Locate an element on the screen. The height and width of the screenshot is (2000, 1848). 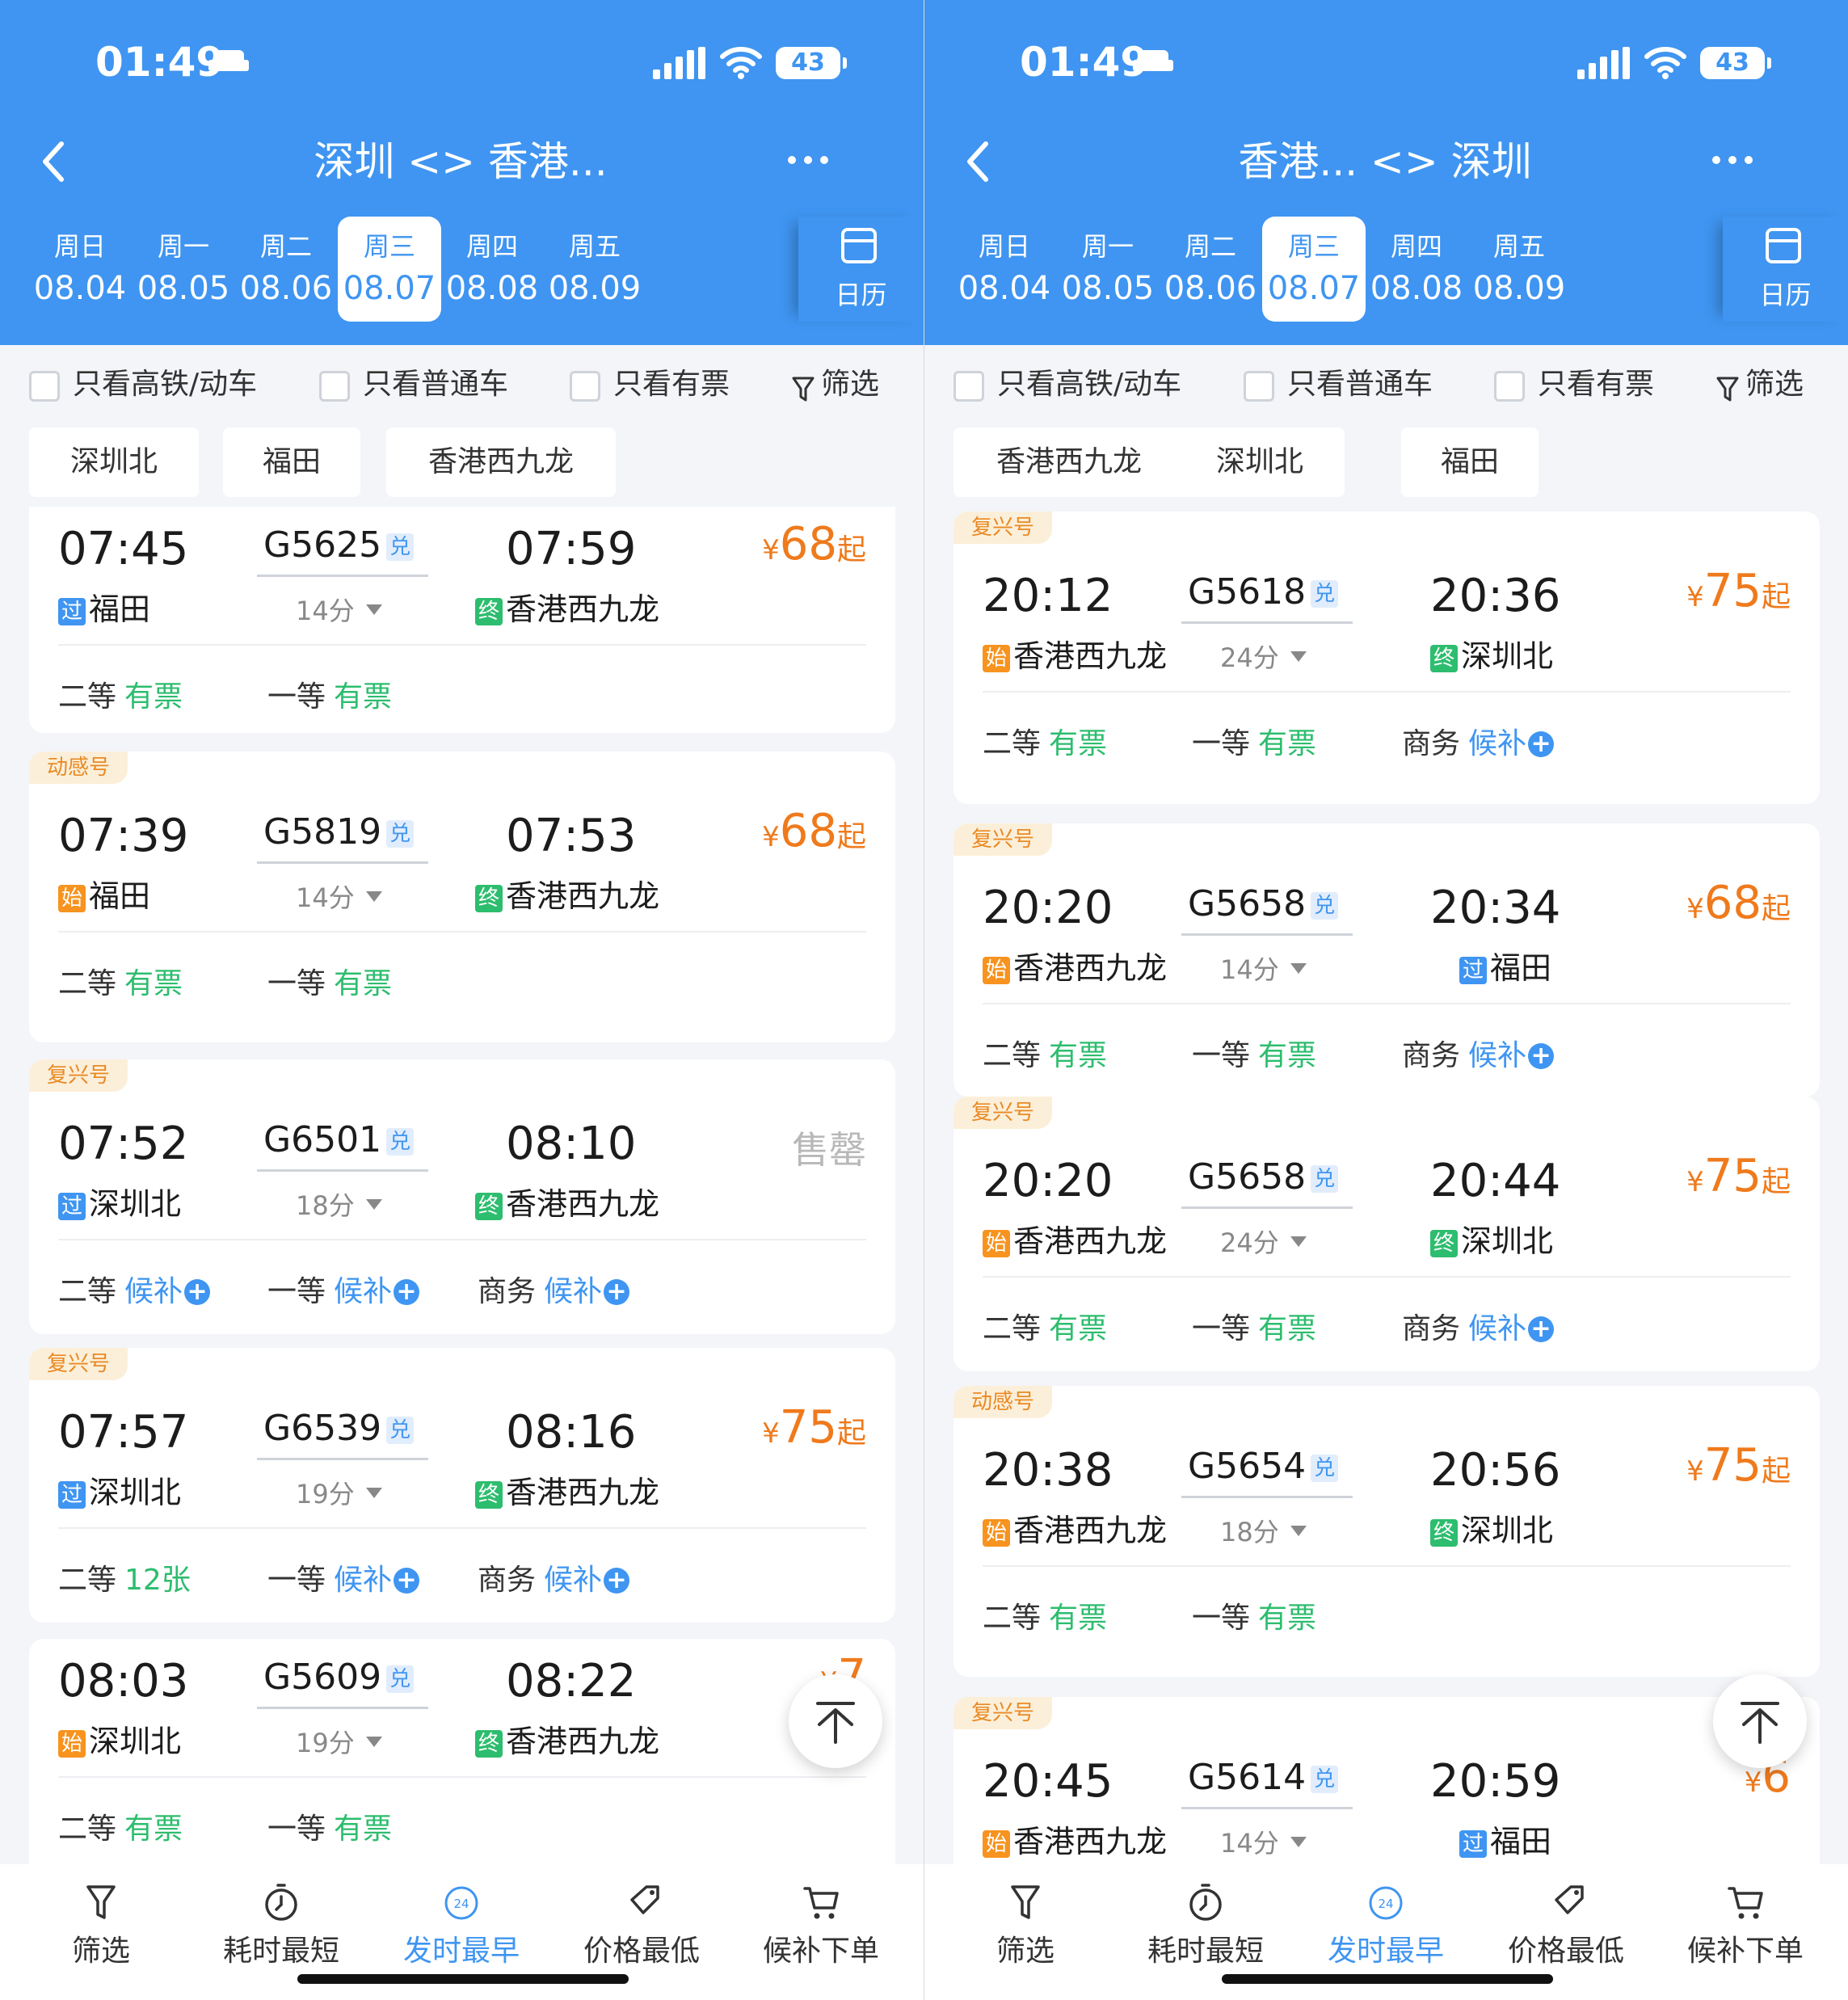
train-card: 08:0308:22G5609兑19分始深圳北终香港西九龙¥7二等有票一等有票 is located at coordinates (462, 1752).